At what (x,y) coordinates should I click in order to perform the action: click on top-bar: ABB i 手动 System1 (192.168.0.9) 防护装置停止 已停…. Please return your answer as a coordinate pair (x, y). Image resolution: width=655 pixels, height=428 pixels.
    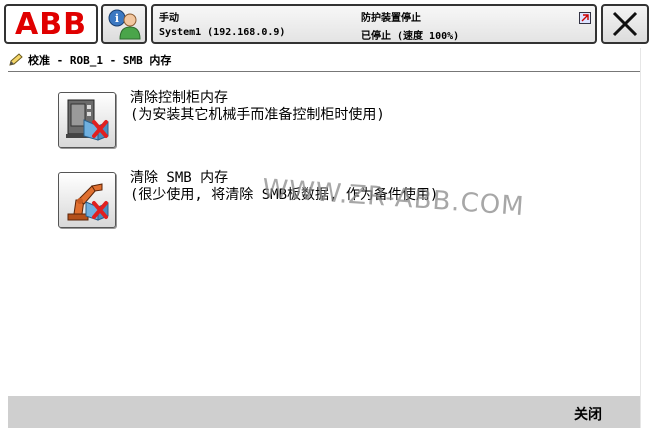
    Looking at the image, I should click on (327, 24).